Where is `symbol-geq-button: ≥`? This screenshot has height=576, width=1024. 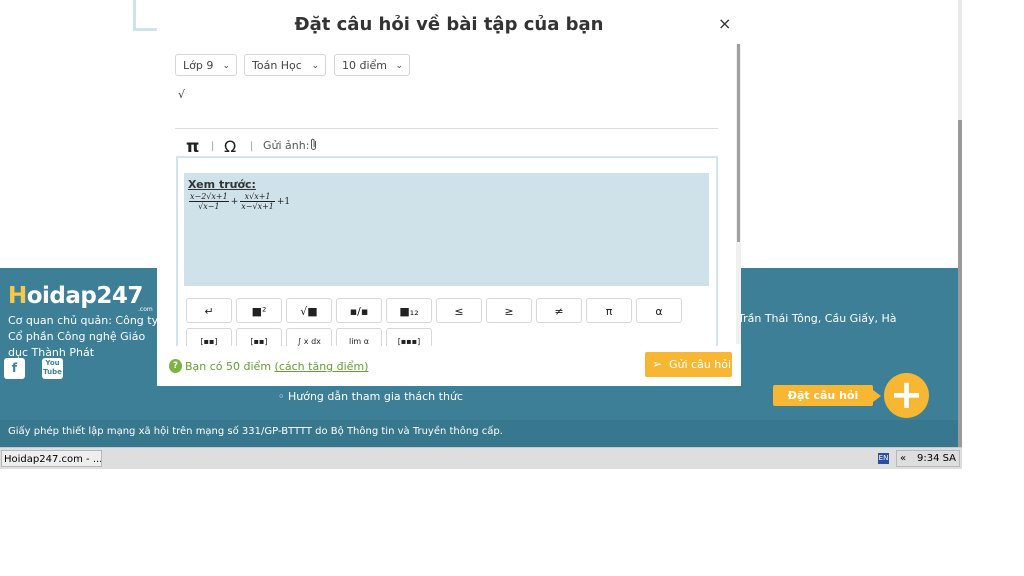
symbol-geq-button: ≥ is located at coordinates (509, 310).